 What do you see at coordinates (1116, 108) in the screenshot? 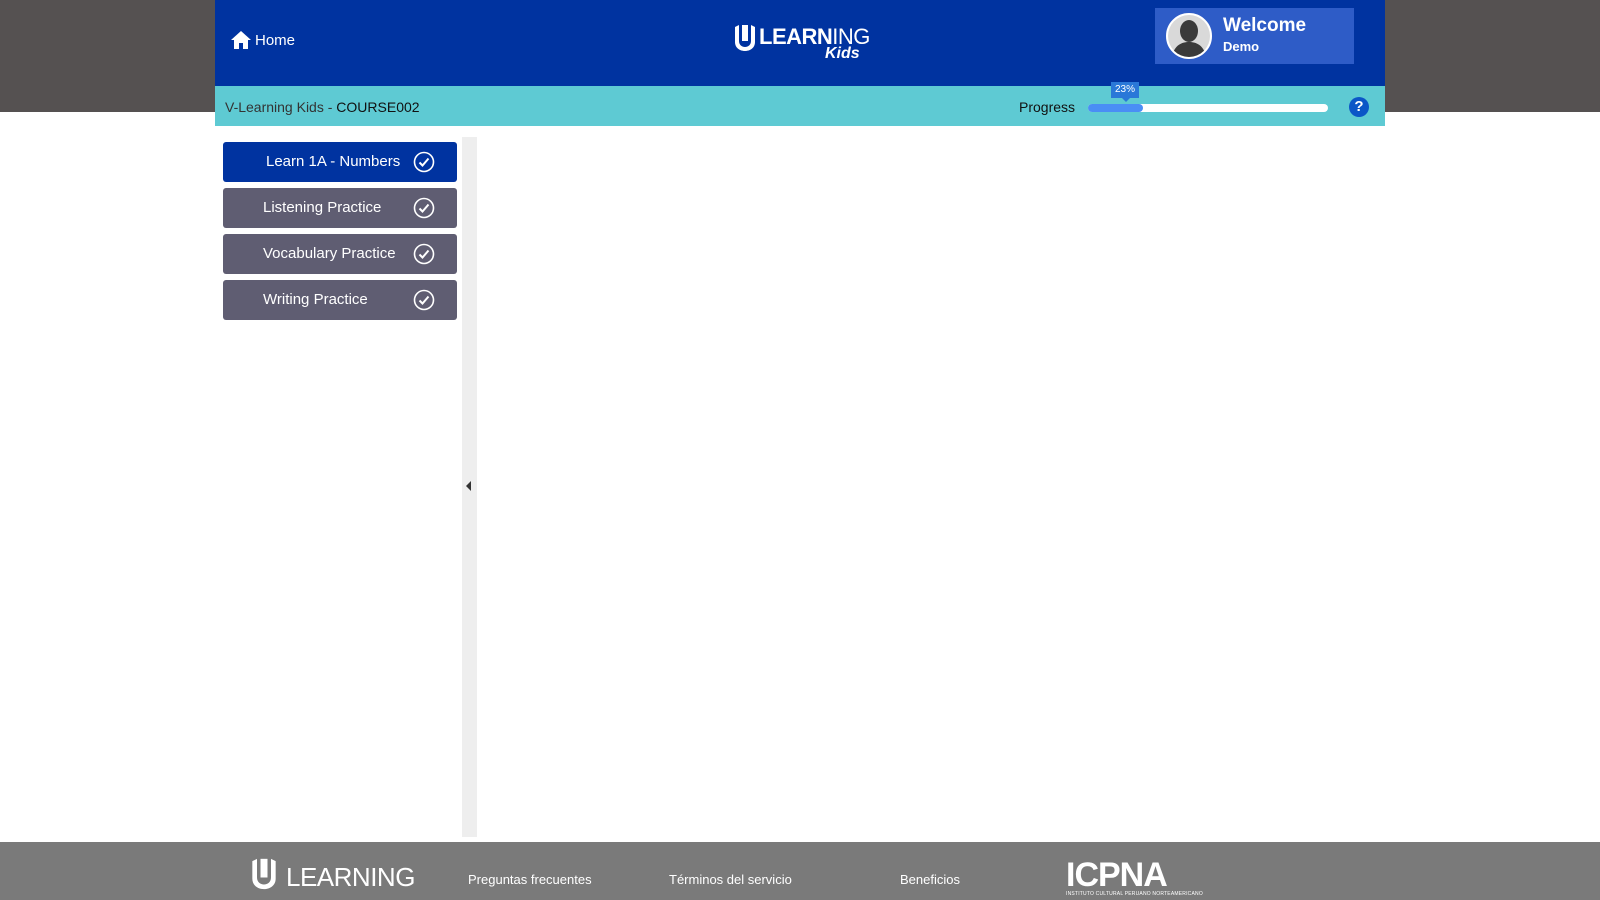
I see `progress-fill` at bounding box center [1116, 108].